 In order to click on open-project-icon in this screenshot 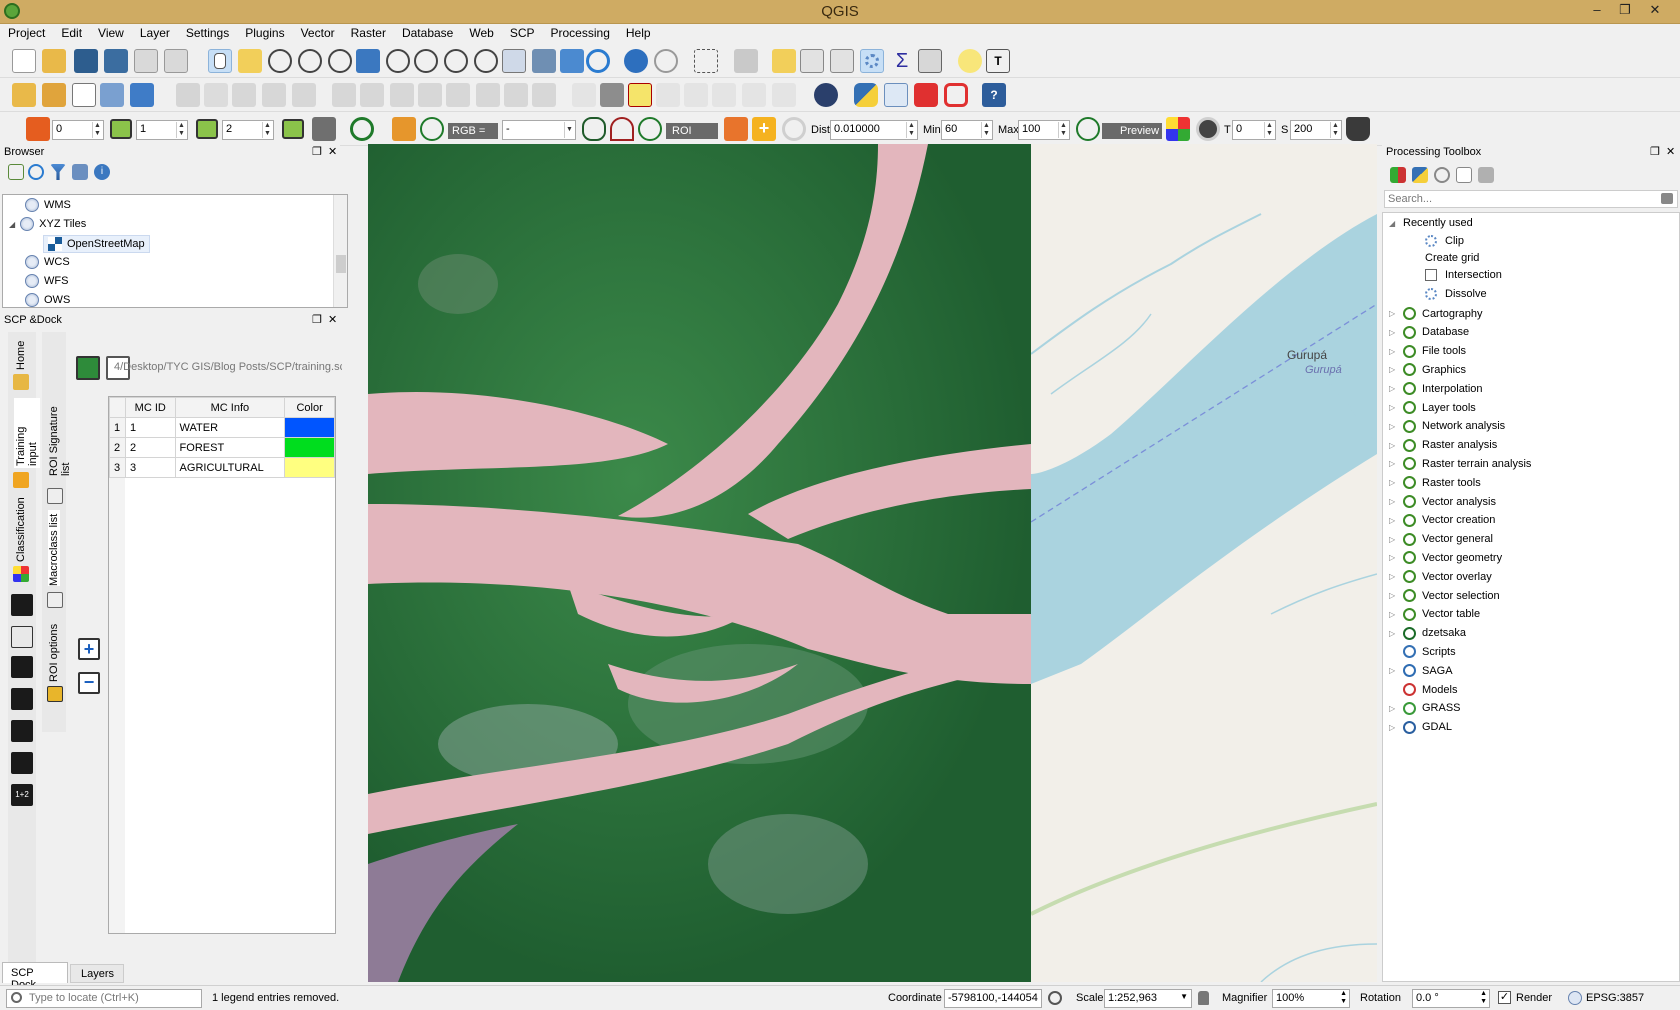, I will do `click(54, 61)`.